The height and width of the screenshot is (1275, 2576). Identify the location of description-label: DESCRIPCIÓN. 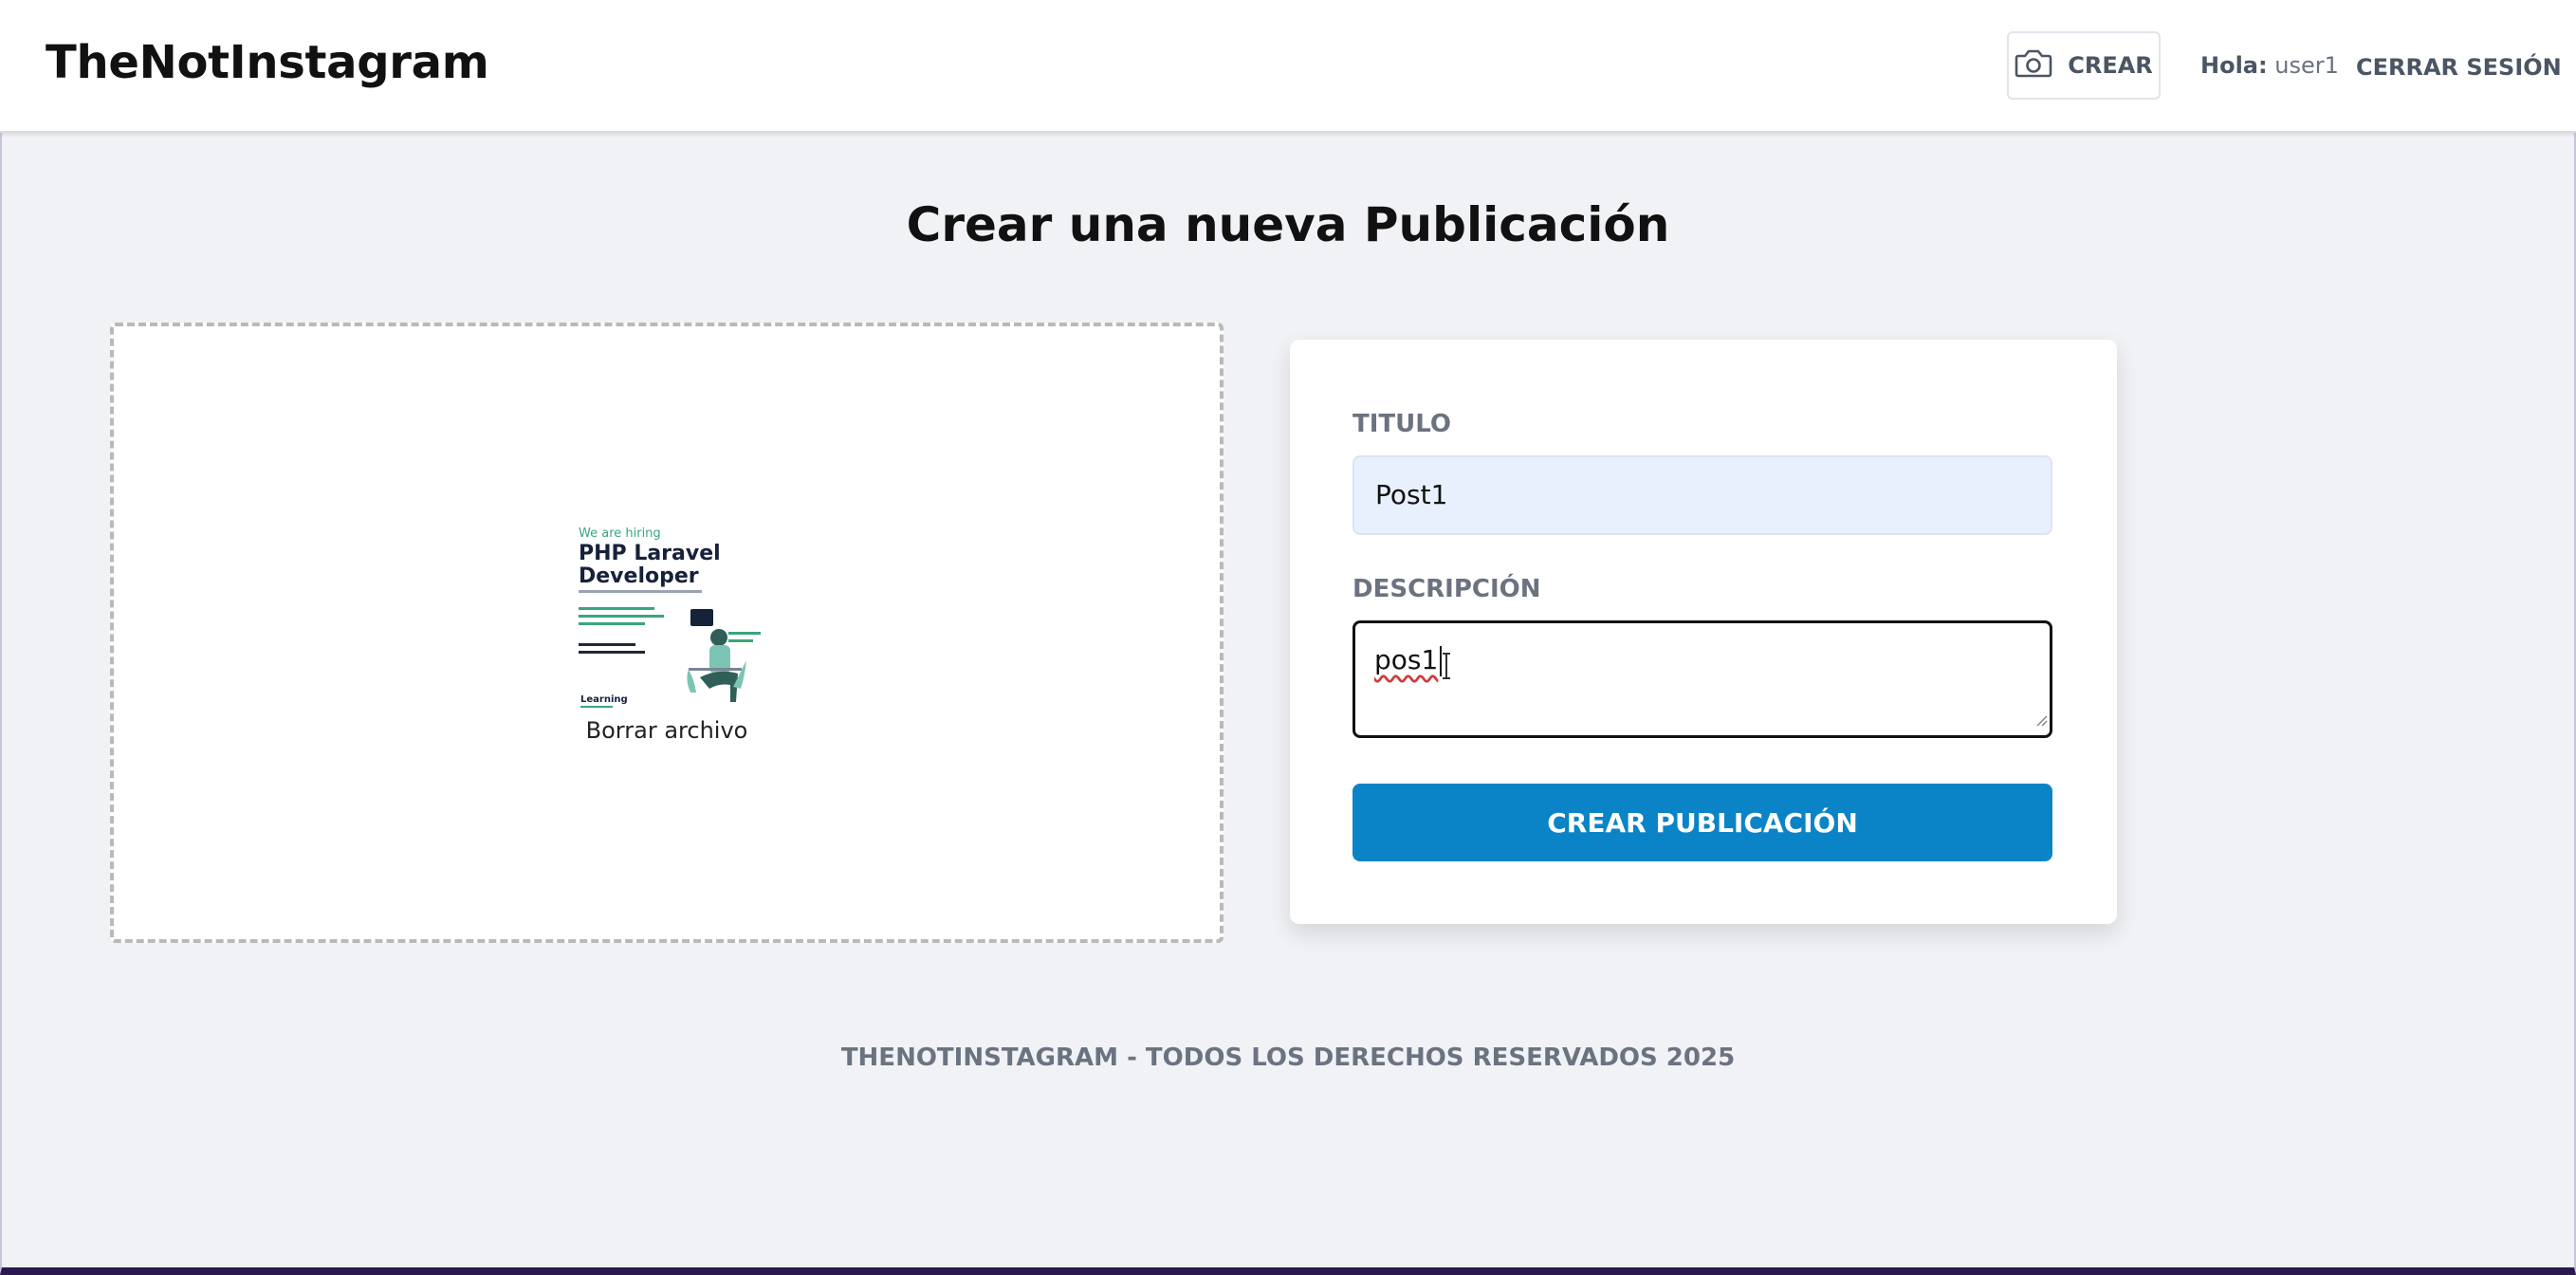
(1446, 589).